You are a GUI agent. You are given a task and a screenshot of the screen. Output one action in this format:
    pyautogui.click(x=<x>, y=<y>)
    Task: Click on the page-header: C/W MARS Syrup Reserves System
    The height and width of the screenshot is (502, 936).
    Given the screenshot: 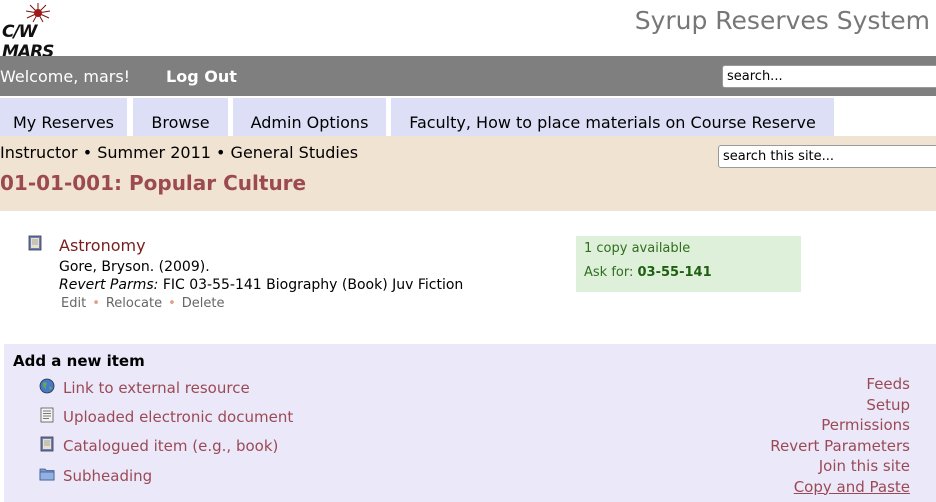 What is the action you would take?
    pyautogui.click(x=468, y=31)
    